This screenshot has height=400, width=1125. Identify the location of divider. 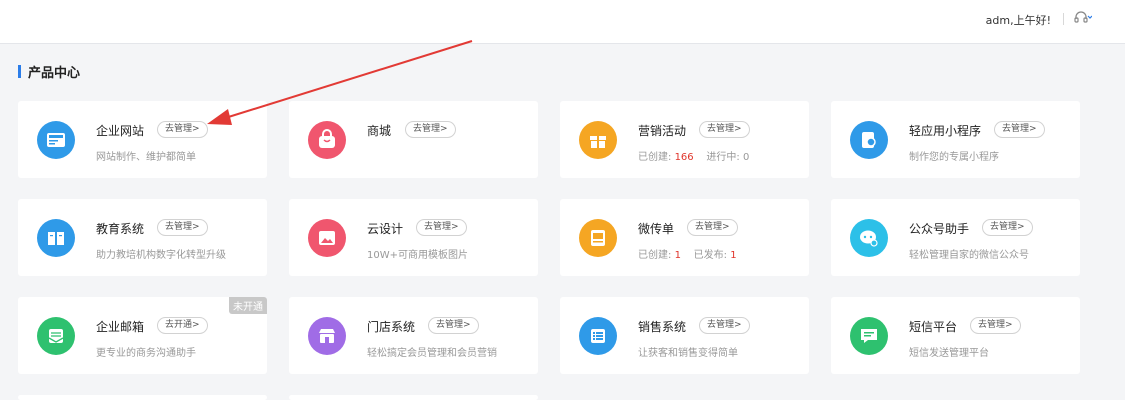
(1063, 19).